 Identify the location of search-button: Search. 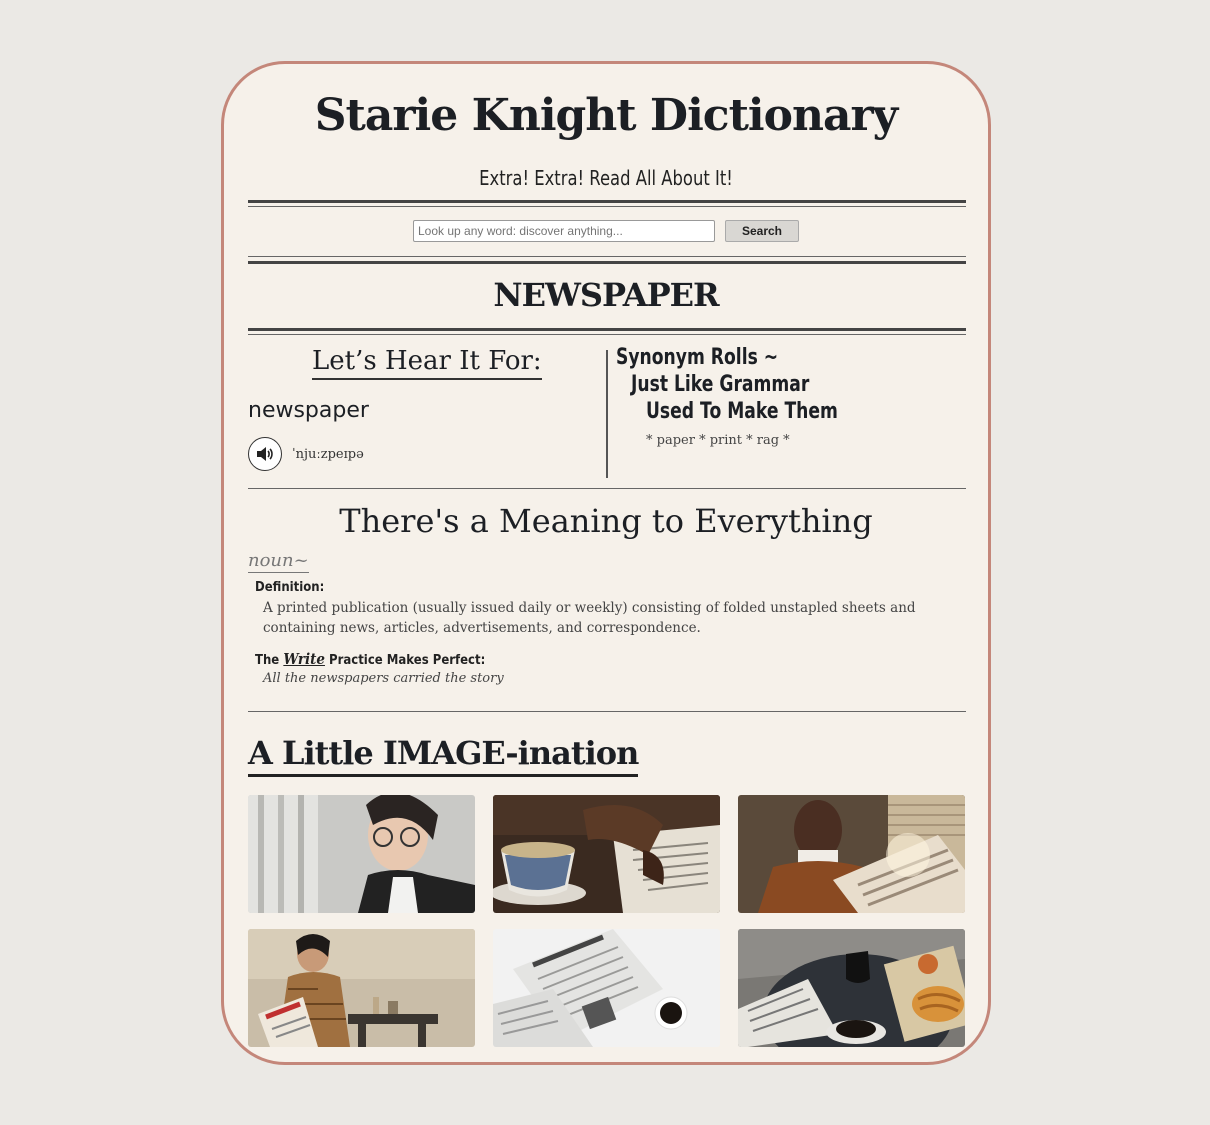
(762, 231).